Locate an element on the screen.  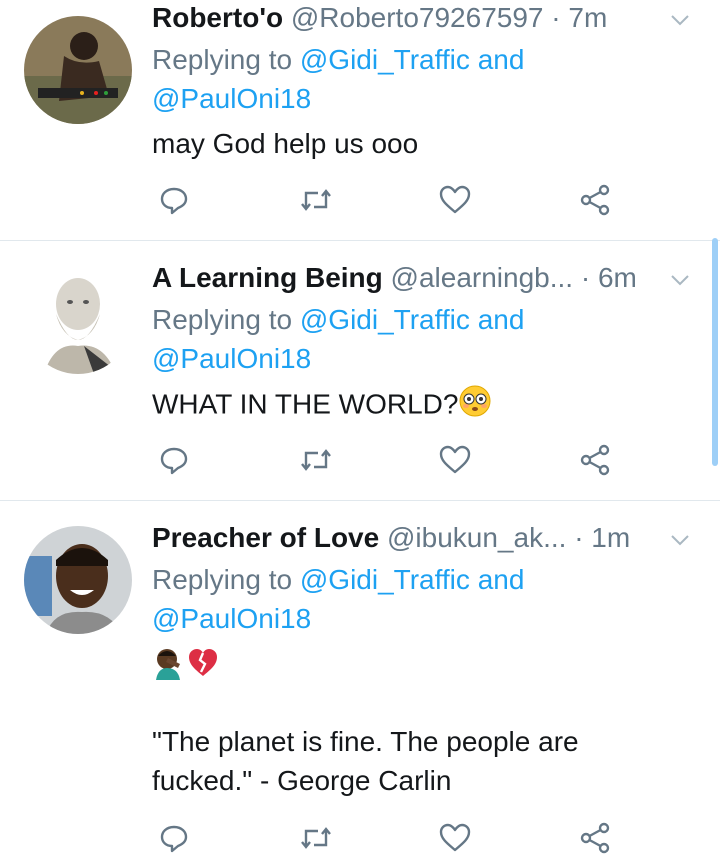
tweet-text-container: WHAT IN THE WORLD? is located at coordinates (422, 406).